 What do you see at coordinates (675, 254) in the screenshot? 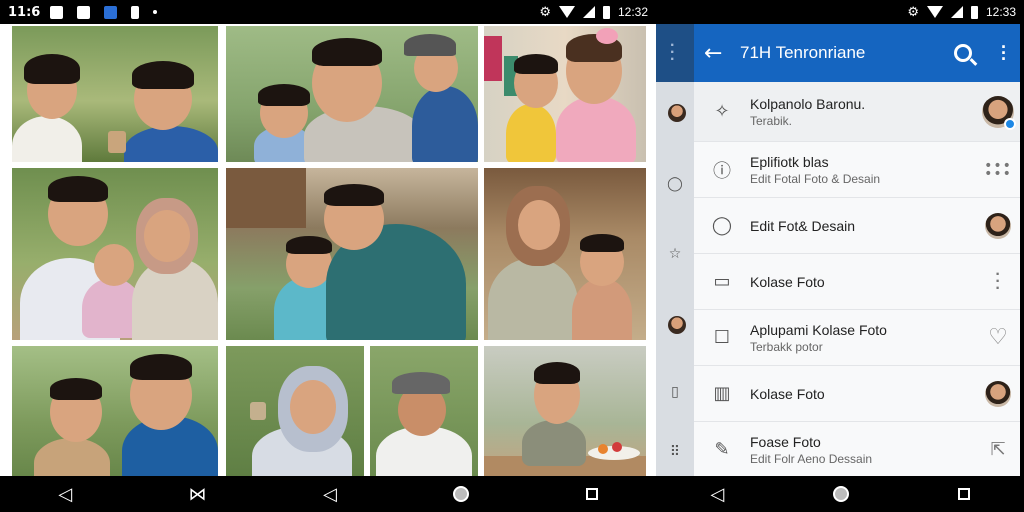
I see `star-icon: ☆` at bounding box center [675, 254].